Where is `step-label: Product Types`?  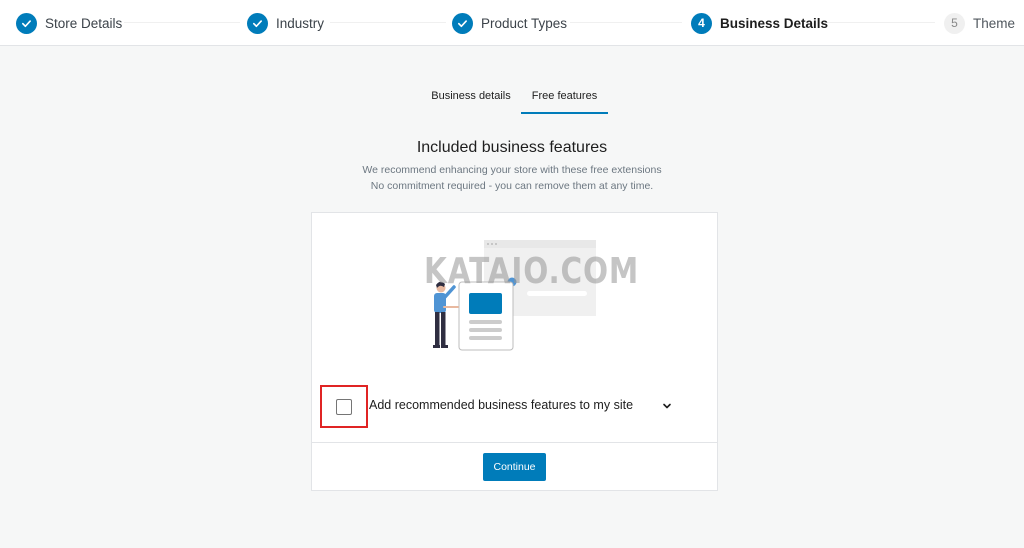 step-label: Product Types is located at coordinates (524, 23).